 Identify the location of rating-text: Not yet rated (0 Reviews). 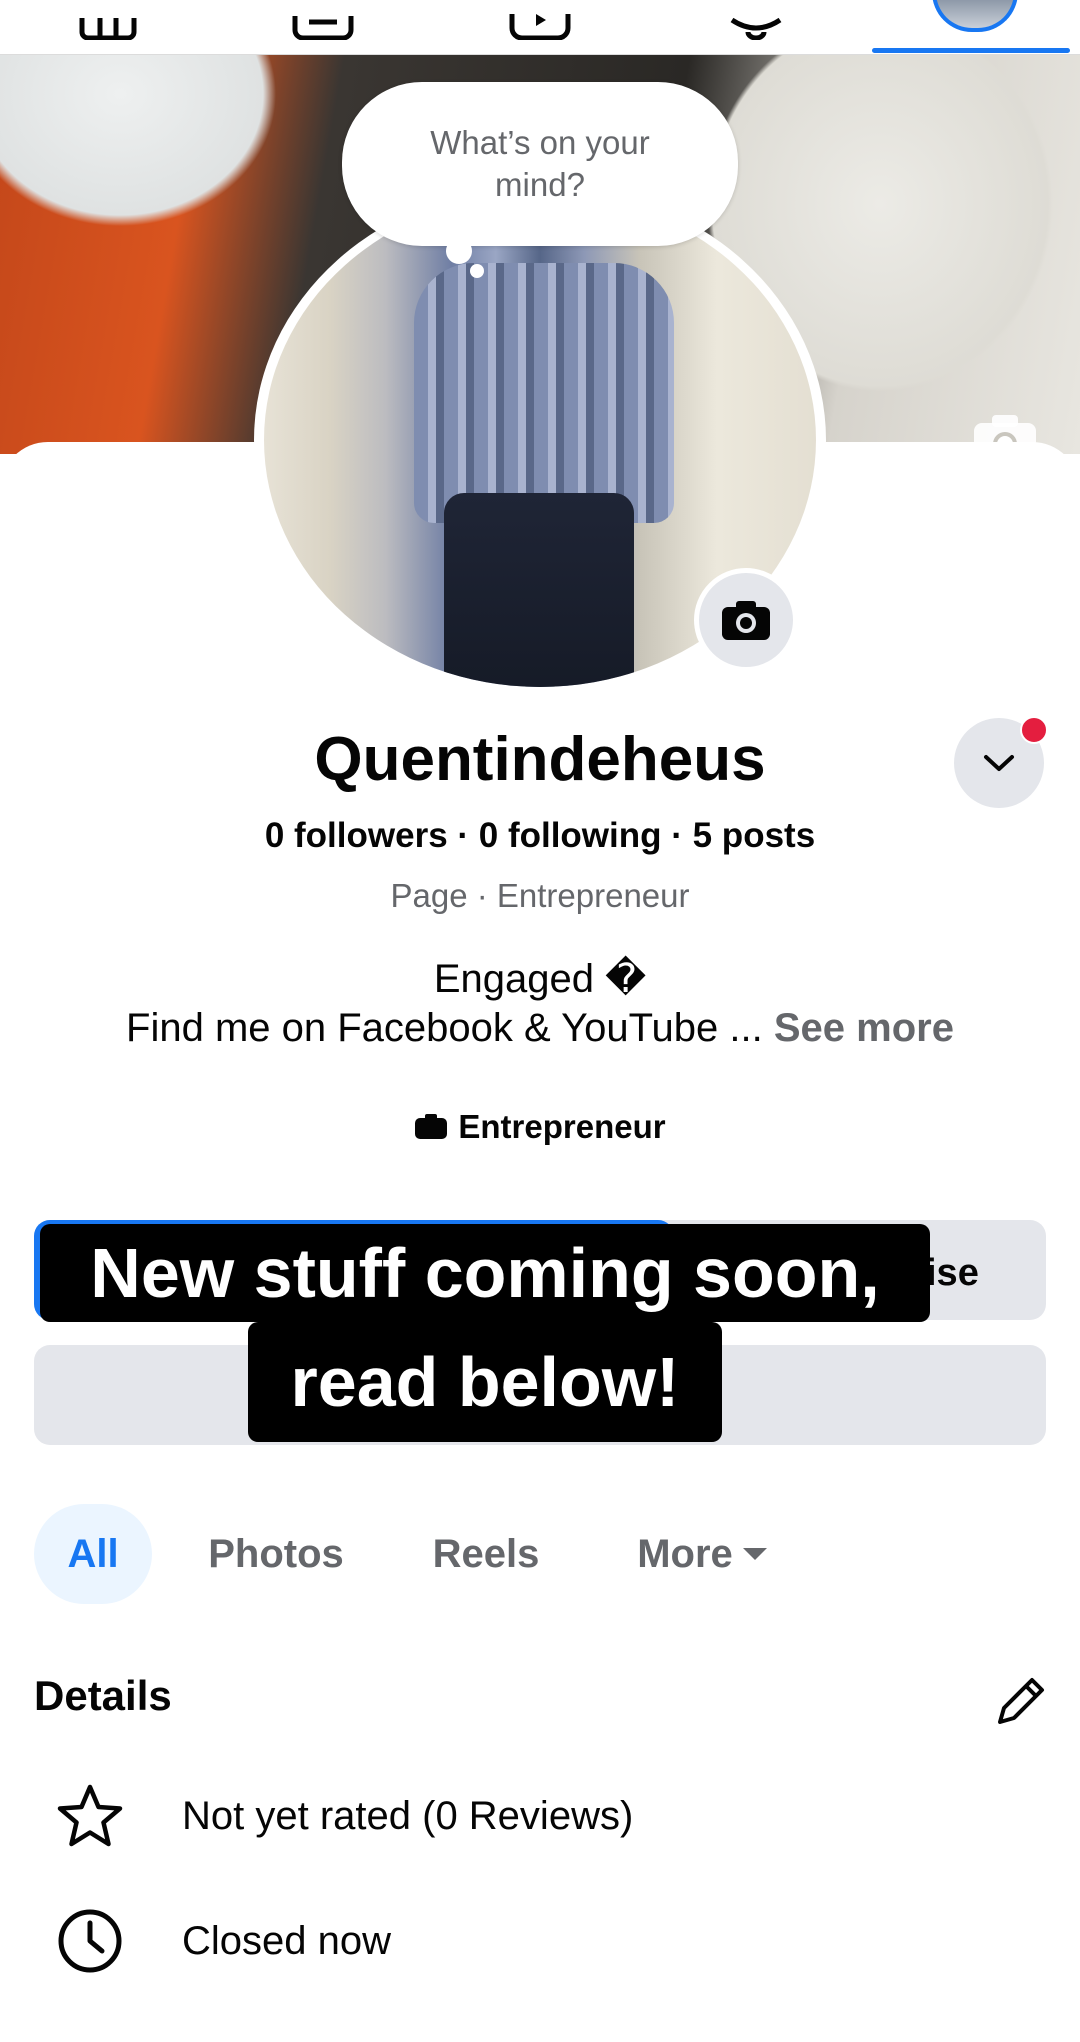
(408, 1815).